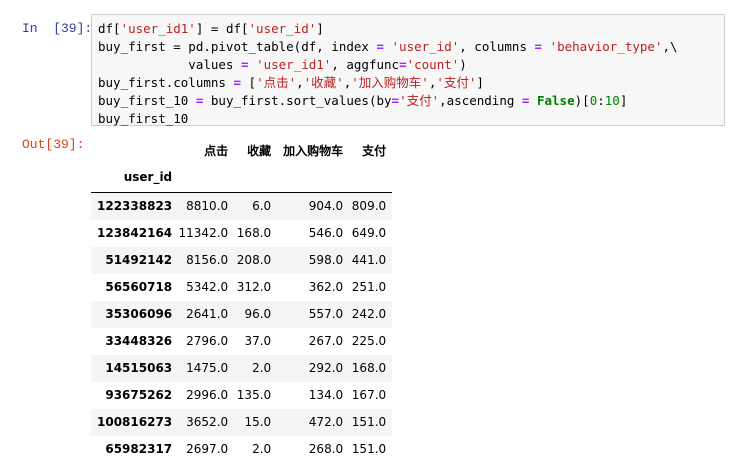 The width and height of the screenshot is (740, 470). What do you see at coordinates (254, 260) in the screenshot?
I see `table-cell: 208.0` at bounding box center [254, 260].